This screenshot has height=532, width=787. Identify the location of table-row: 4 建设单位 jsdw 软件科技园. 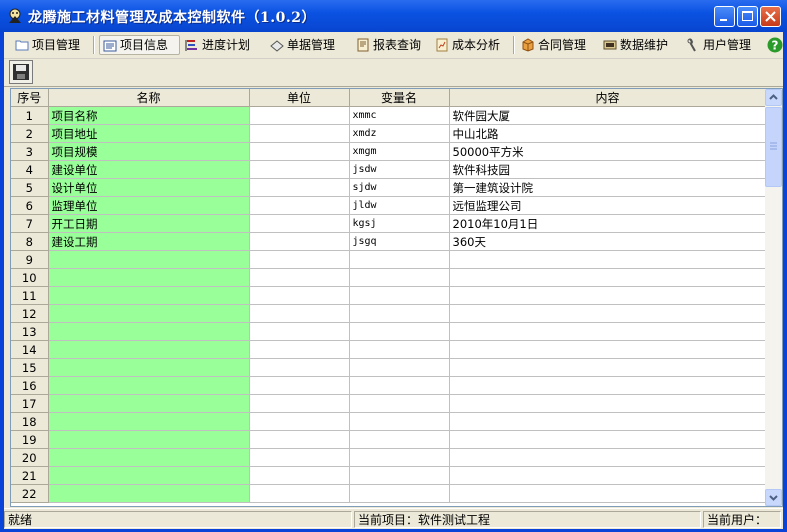
(389, 169).